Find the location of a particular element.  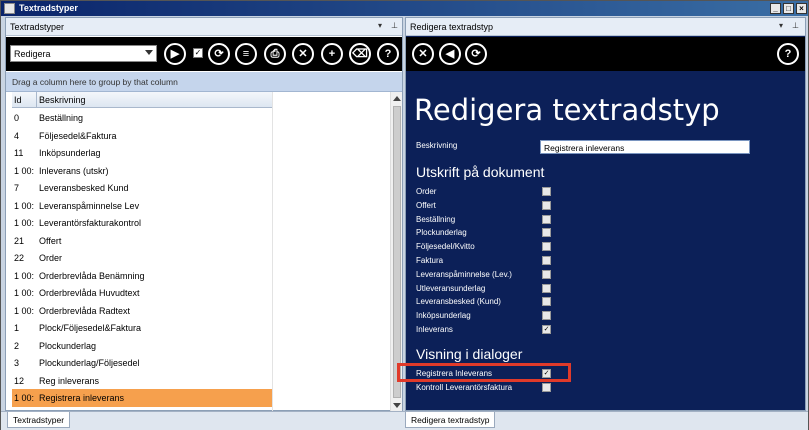

cell-description: Leveransbesked Kund is located at coordinates (84, 188).